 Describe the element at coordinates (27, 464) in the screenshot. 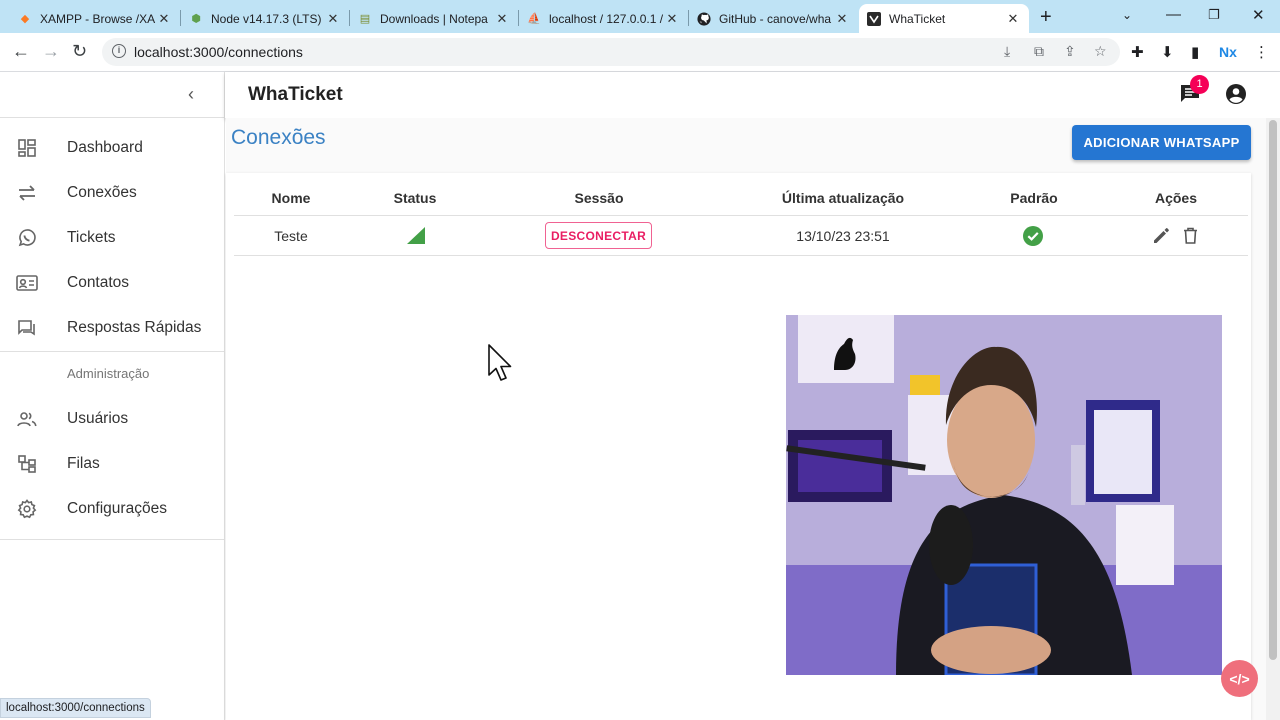

I see `queue-icon` at that location.